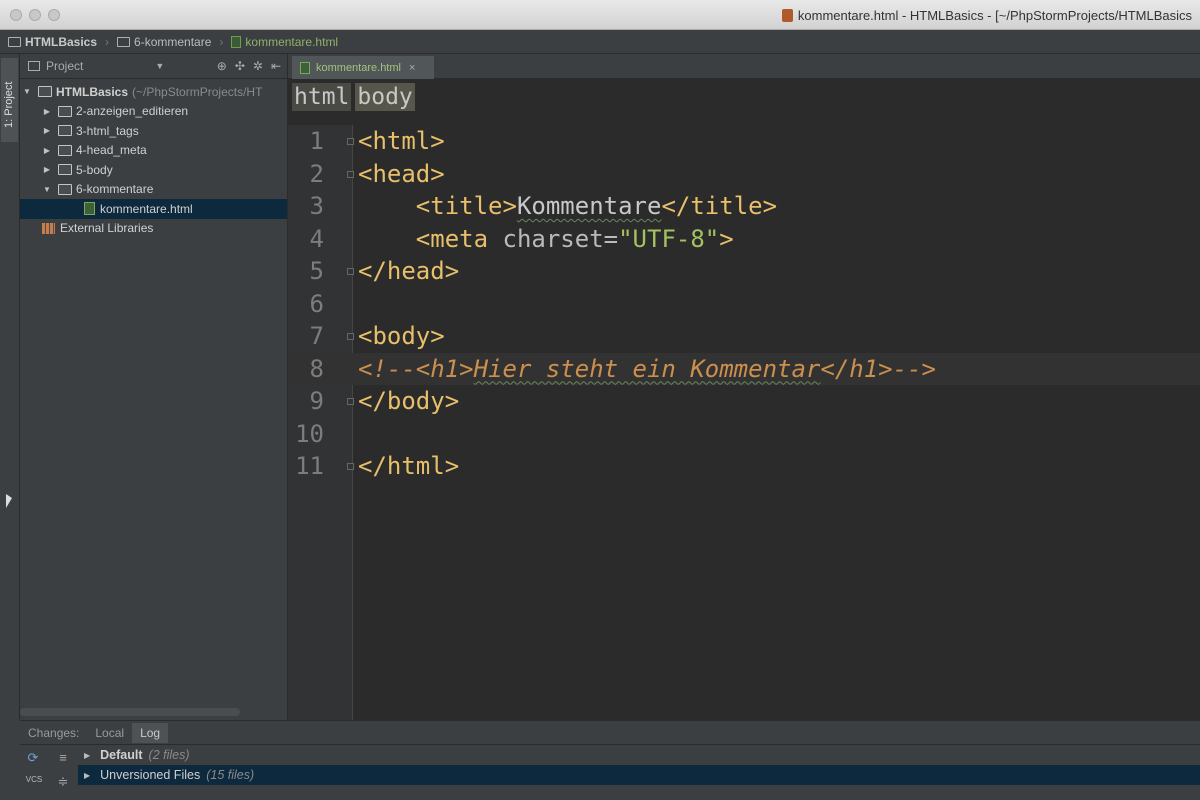 The height and width of the screenshot is (800, 1200). I want to click on line-number: 7, so click(316, 336).